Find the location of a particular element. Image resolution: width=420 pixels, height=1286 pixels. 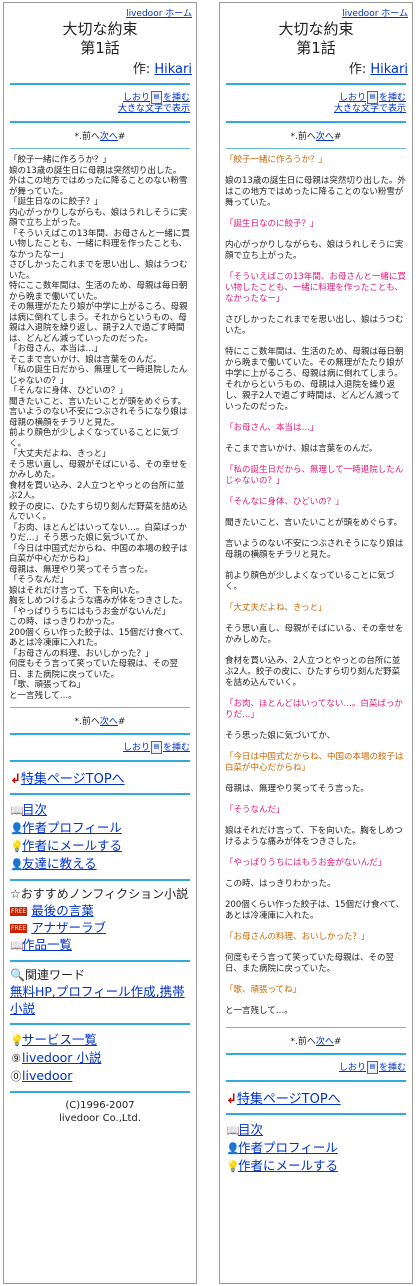

story-line: 「お母さん、本当は…」 is located at coordinates (56, 349).